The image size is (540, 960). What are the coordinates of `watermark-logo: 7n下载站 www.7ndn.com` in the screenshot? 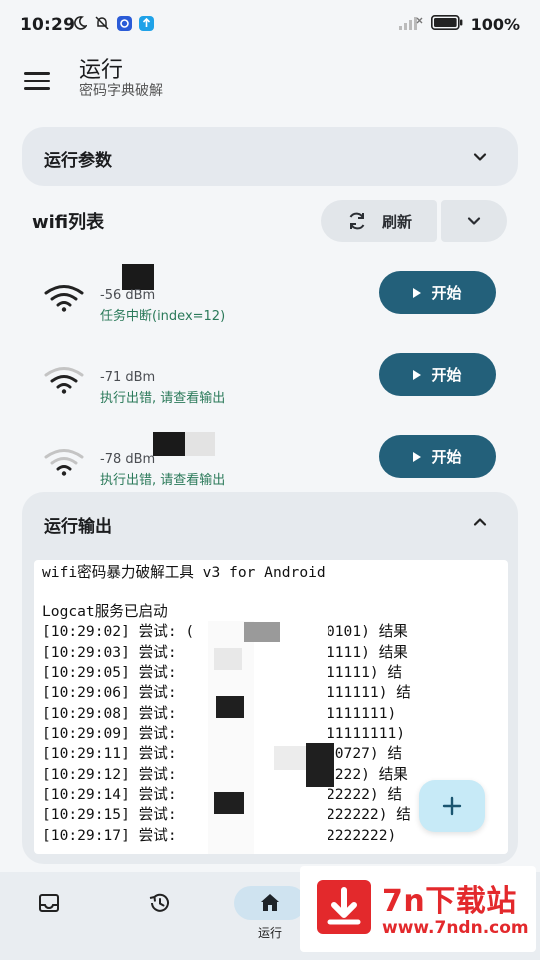 It's located at (418, 909).